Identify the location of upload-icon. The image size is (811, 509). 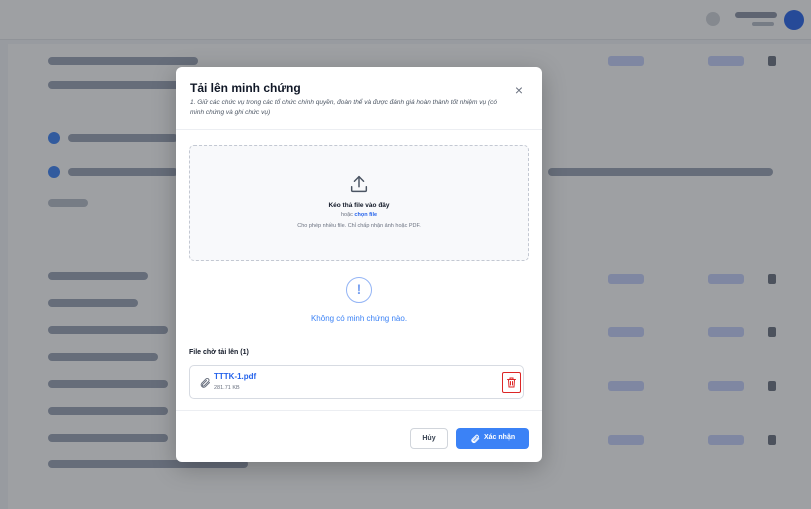
(359, 184).